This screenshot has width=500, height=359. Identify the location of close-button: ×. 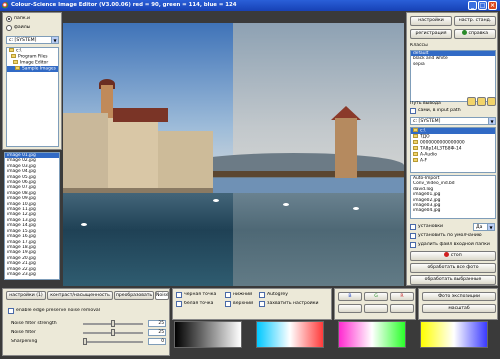
(492, 5).